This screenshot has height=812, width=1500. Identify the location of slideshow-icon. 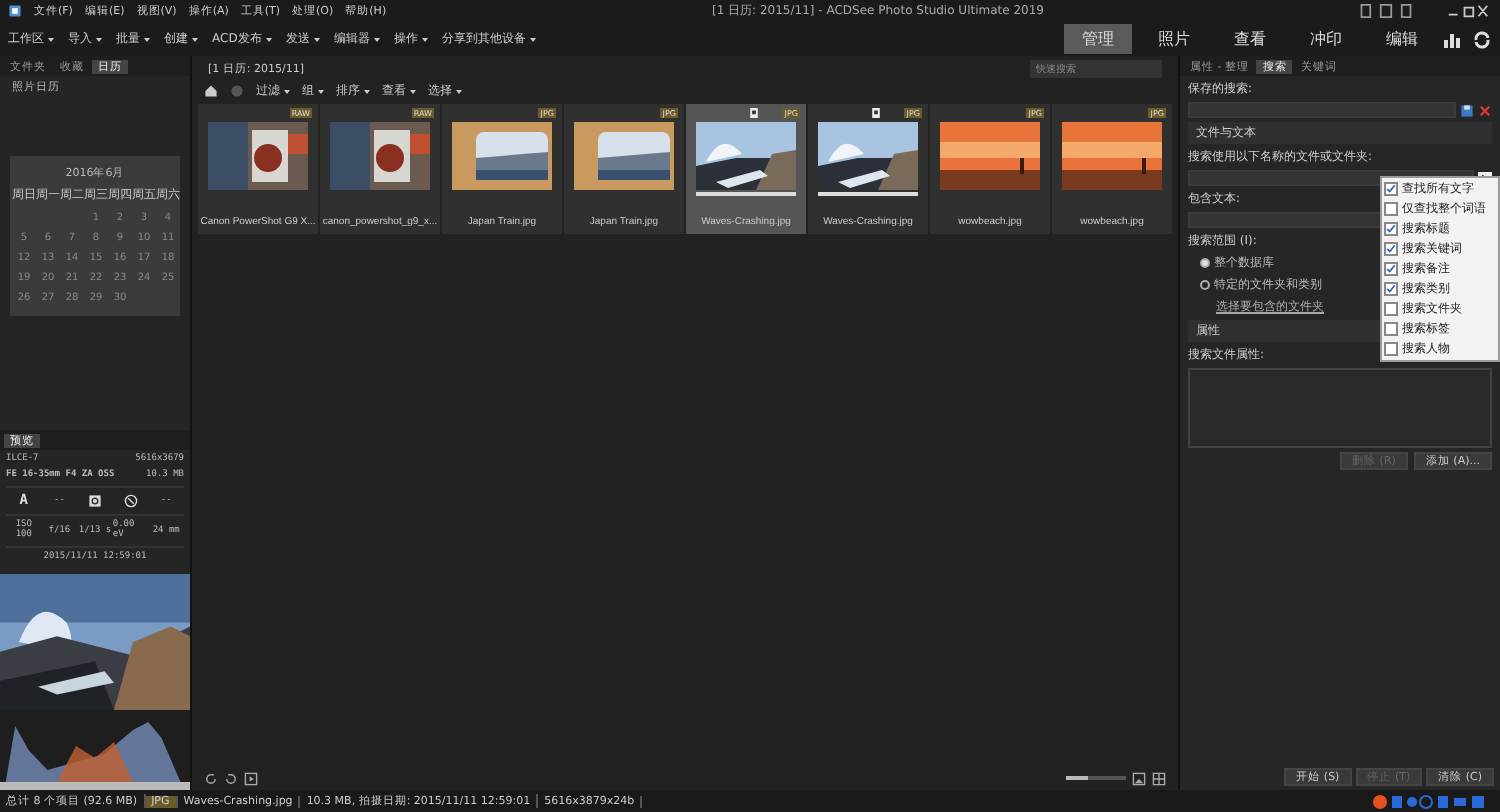
(251, 778).